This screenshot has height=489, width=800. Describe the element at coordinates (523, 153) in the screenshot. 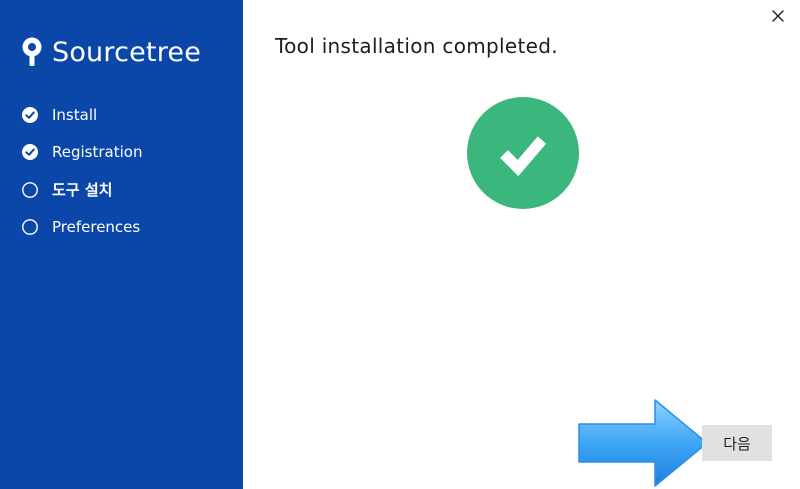

I see `success-check-icon` at that location.